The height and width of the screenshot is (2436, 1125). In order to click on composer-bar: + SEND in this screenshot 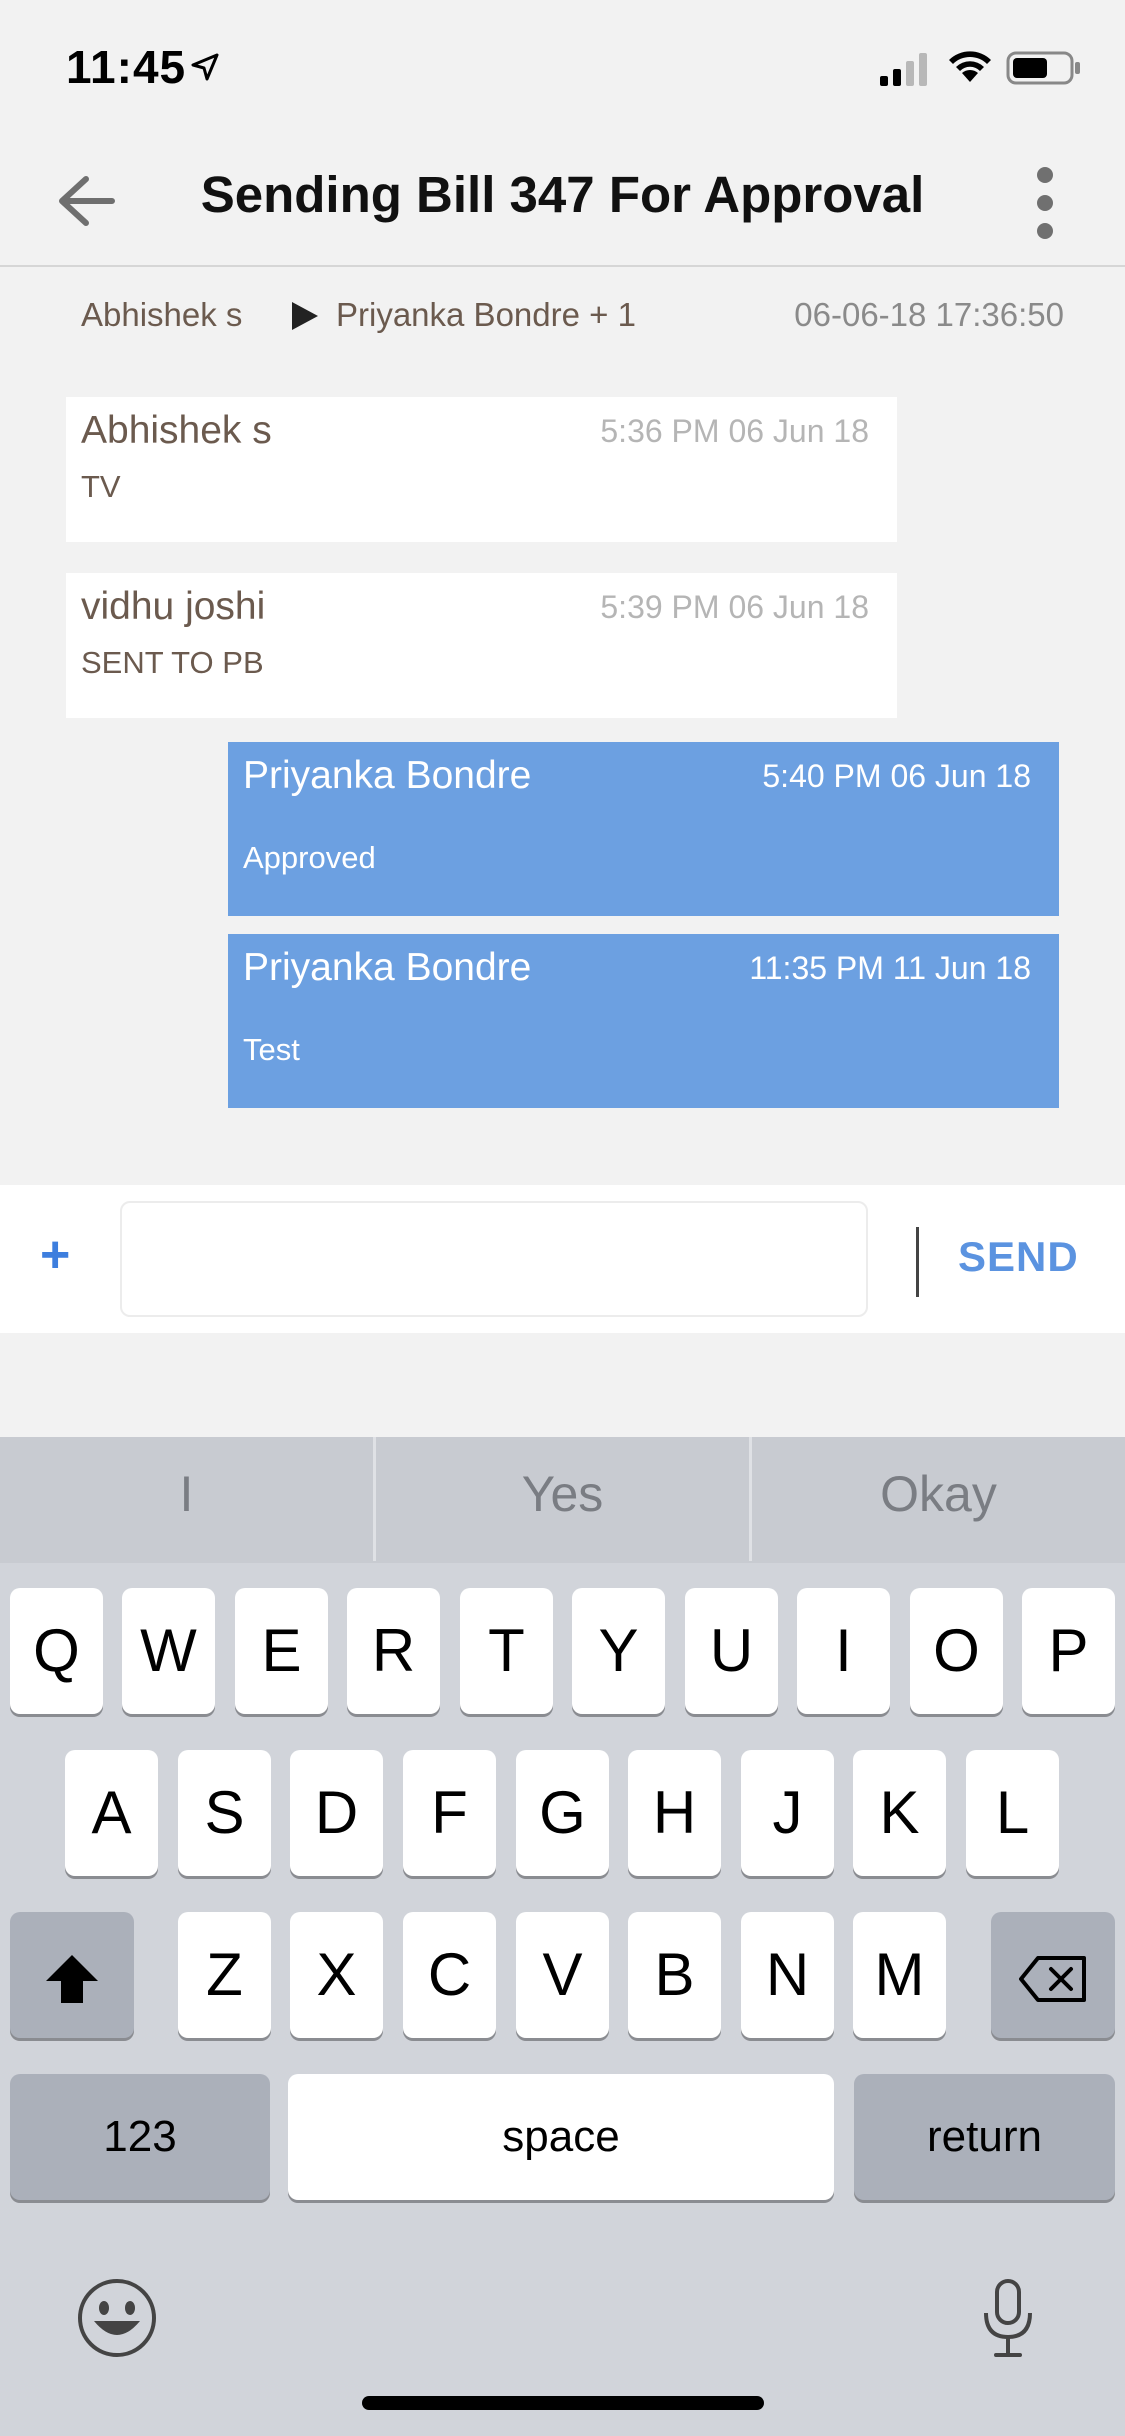, I will do `click(562, 1259)`.